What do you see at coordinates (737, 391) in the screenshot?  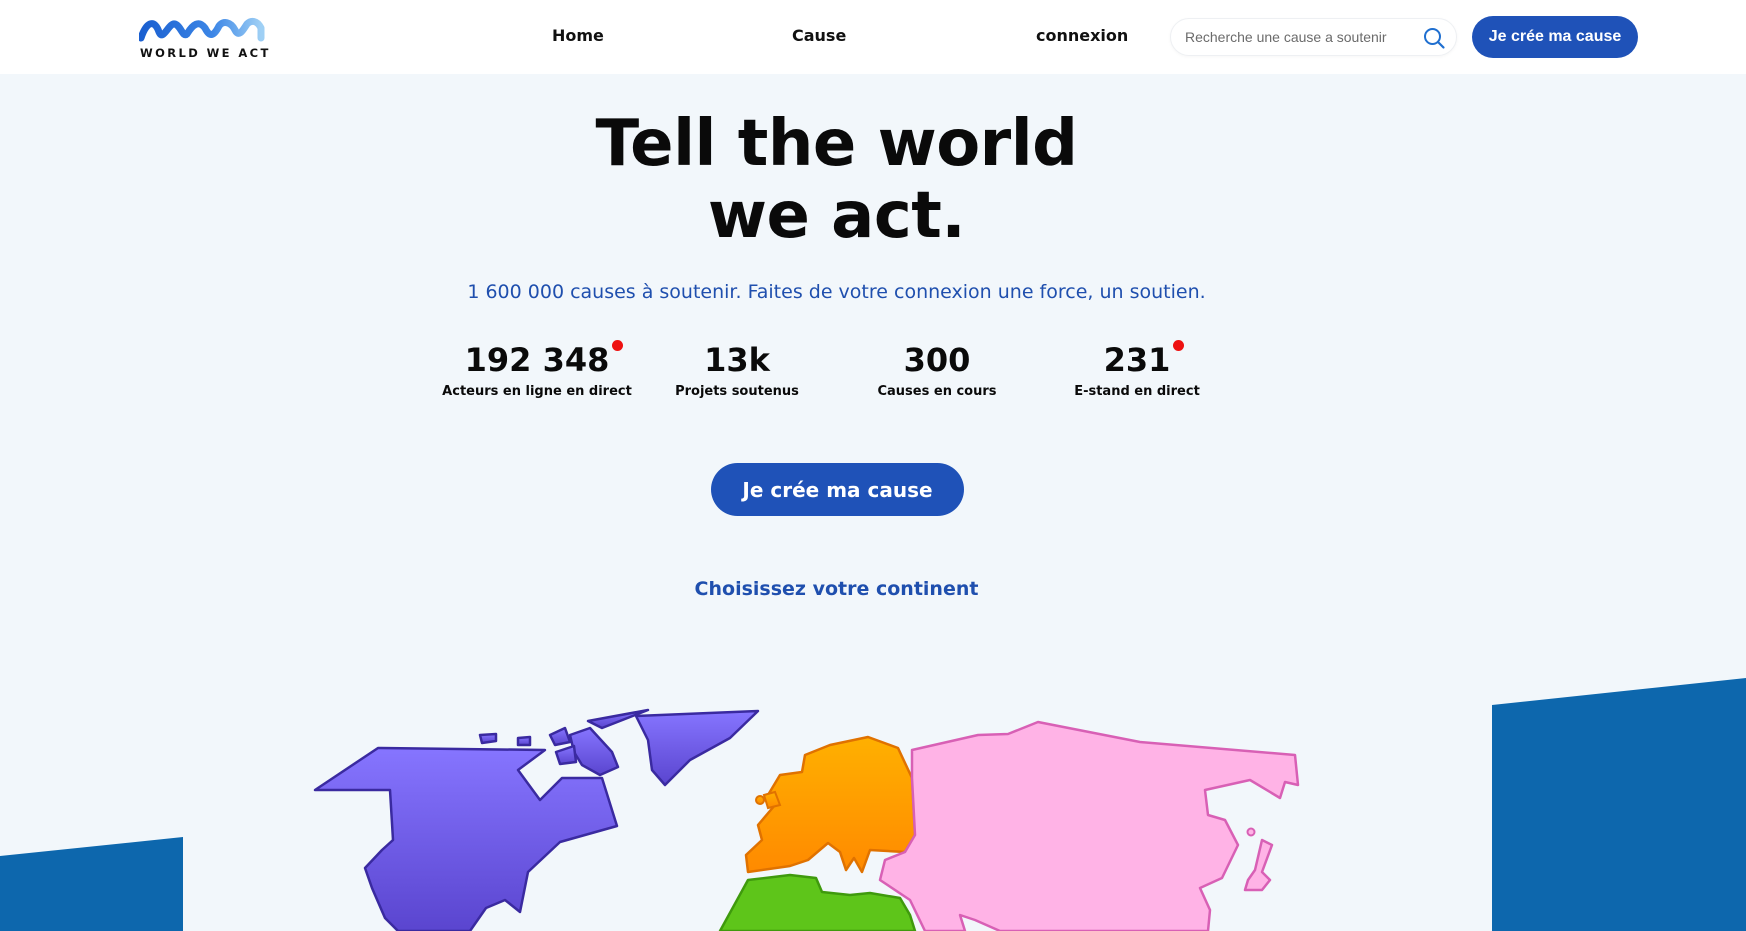 I see `stat-label: Projets soutenus` at bounding box center [737, 391].